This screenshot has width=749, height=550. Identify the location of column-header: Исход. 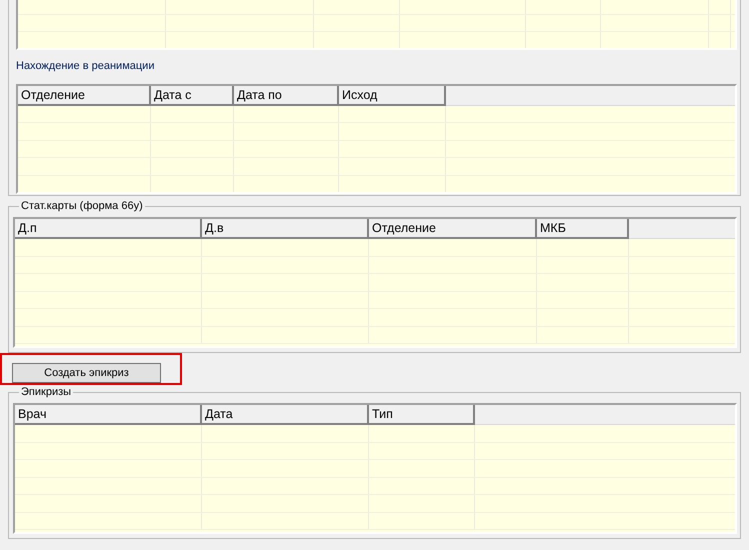
(392, 96).